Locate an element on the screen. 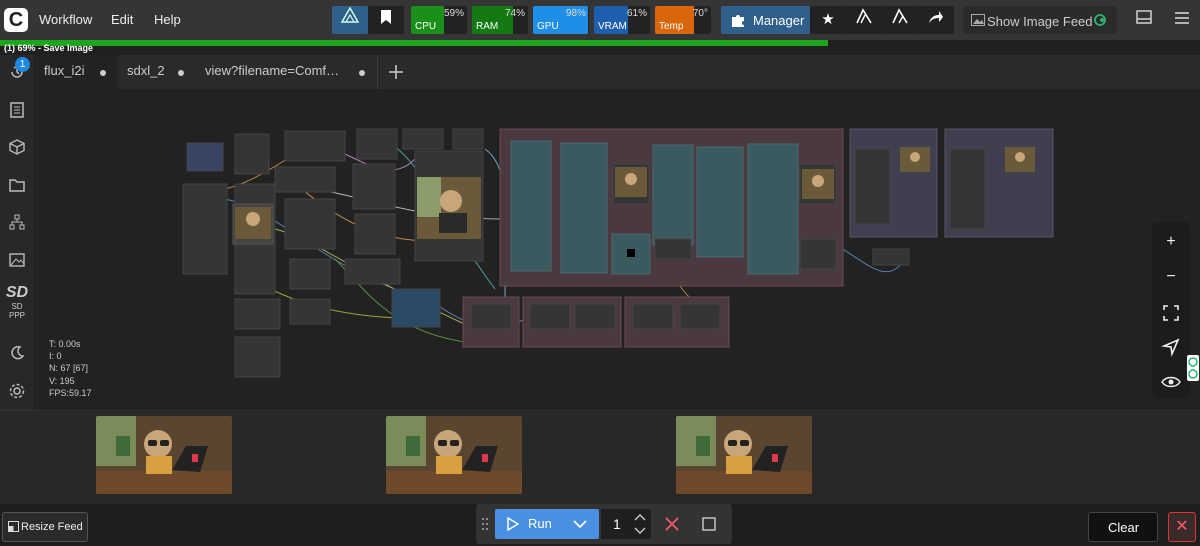 The height and width of the screenshot is (546, 1200). resize-feed-button: Resize Feed is located at coordinates (45, 527).